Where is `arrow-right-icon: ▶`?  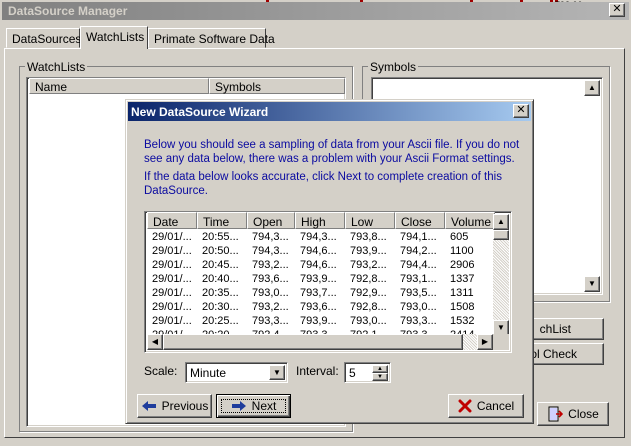
arrow-right-icon: ▶ is located at coordinates (485, 341).